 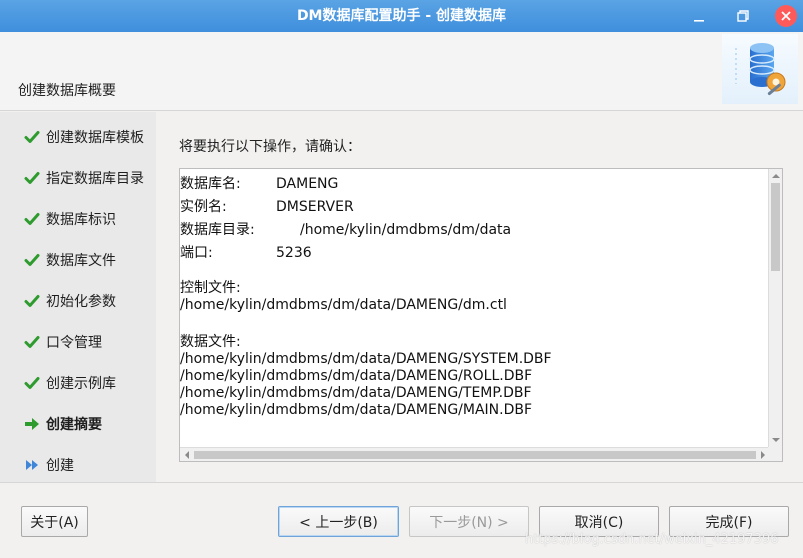 What do you see at coordinates (763, 455) in the screenshot?
I see `scroll-right-icon` at bounding box center [763, 455].